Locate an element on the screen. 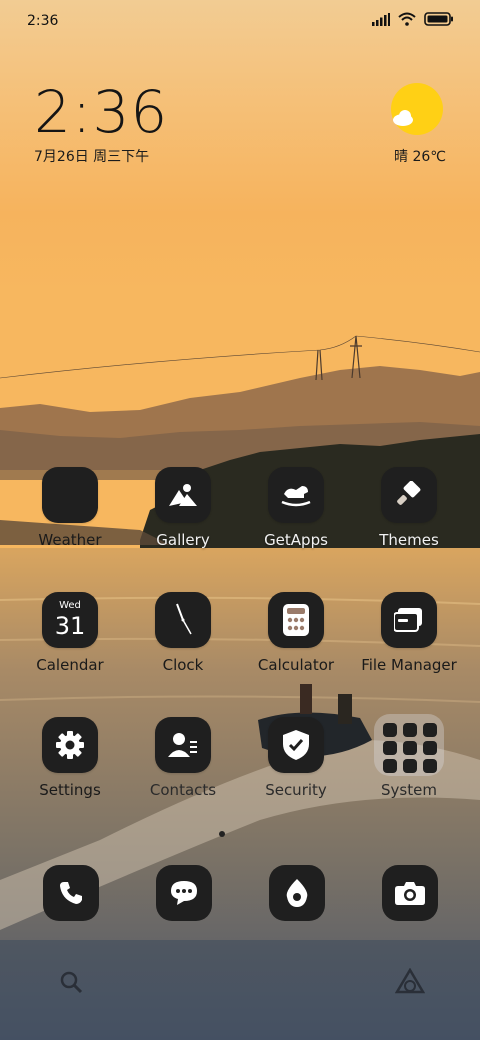 The height and width of the screenshot is (1040, 480). app-clock: Clock is located at coordinates (183, 633).